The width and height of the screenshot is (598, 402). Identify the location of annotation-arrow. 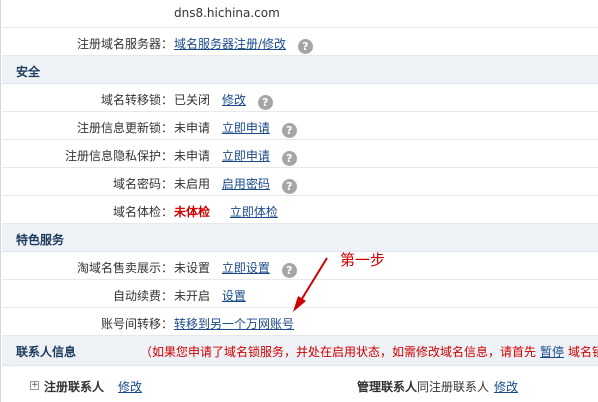
(310, 284).